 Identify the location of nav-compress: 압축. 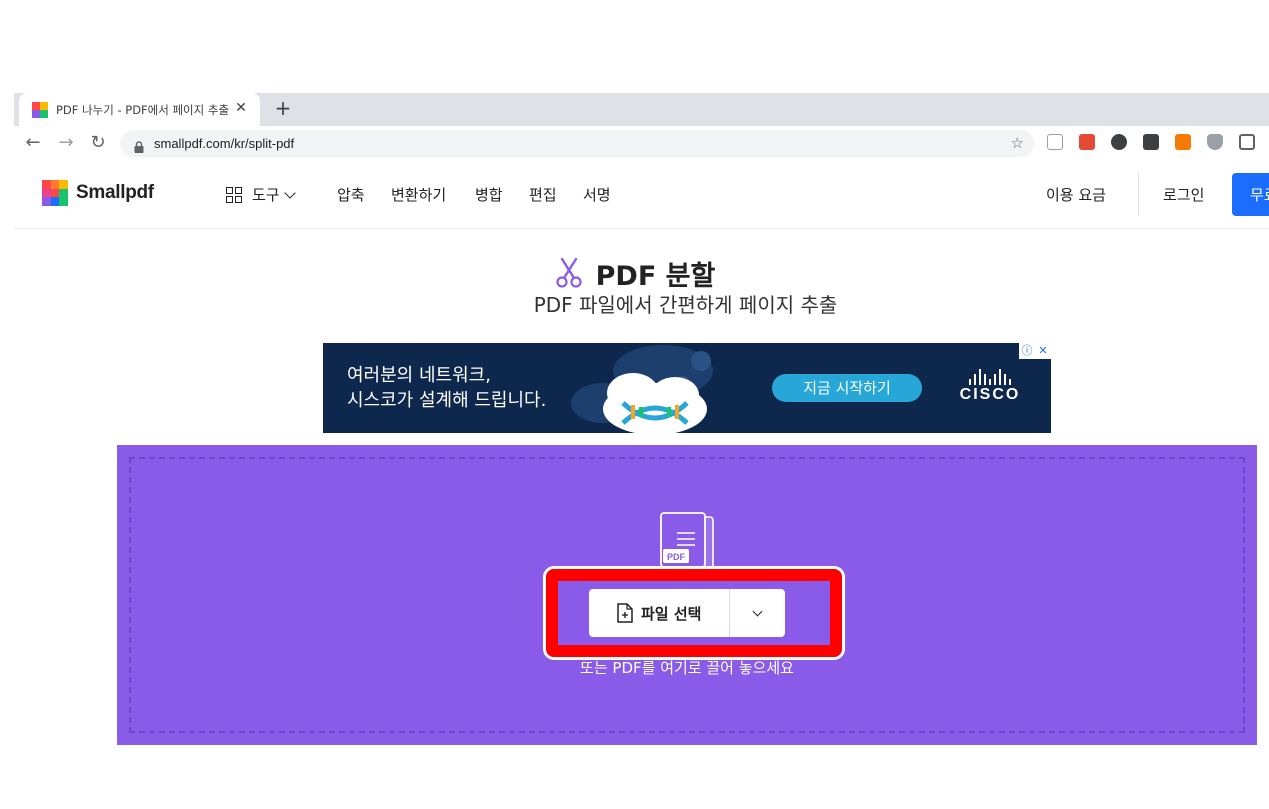
(351, 194).